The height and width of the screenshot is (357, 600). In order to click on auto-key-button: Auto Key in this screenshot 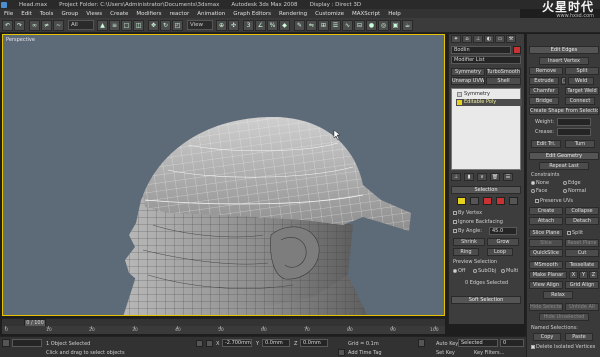, I will do `click(447, 344)`.